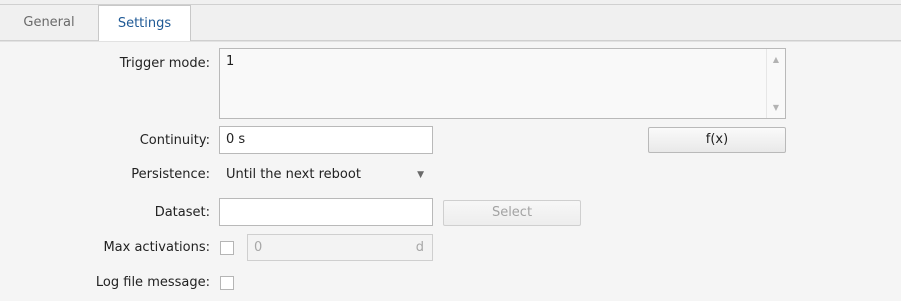  I want to click on tab-general: General, so click(49, 23).